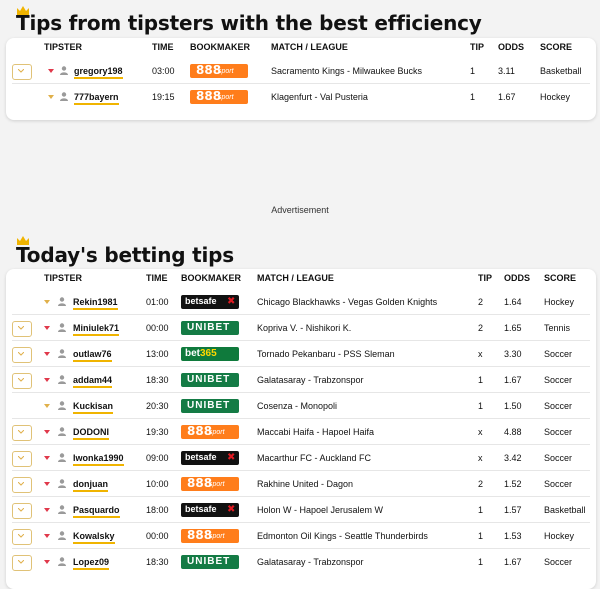 The image size is (600, 589). Describe the element at coordinates (157, 510) in the screenshot. I see `tip-time: 18:00` at that location.